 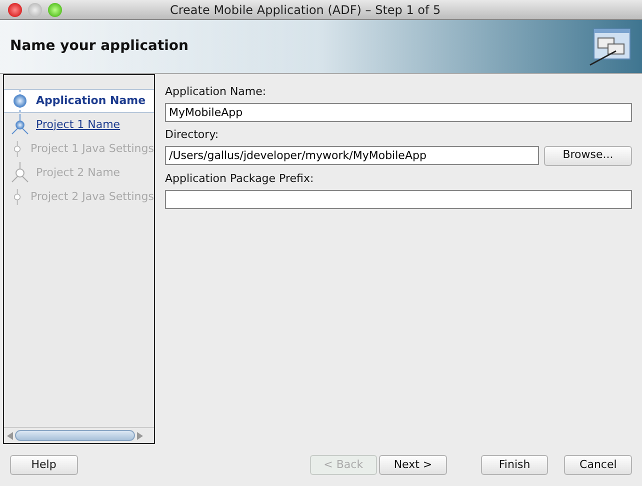 What do you see at coordinates (35, 9) in the screenshot?
I see `minimize-icon` at bounding box center [35, 9].